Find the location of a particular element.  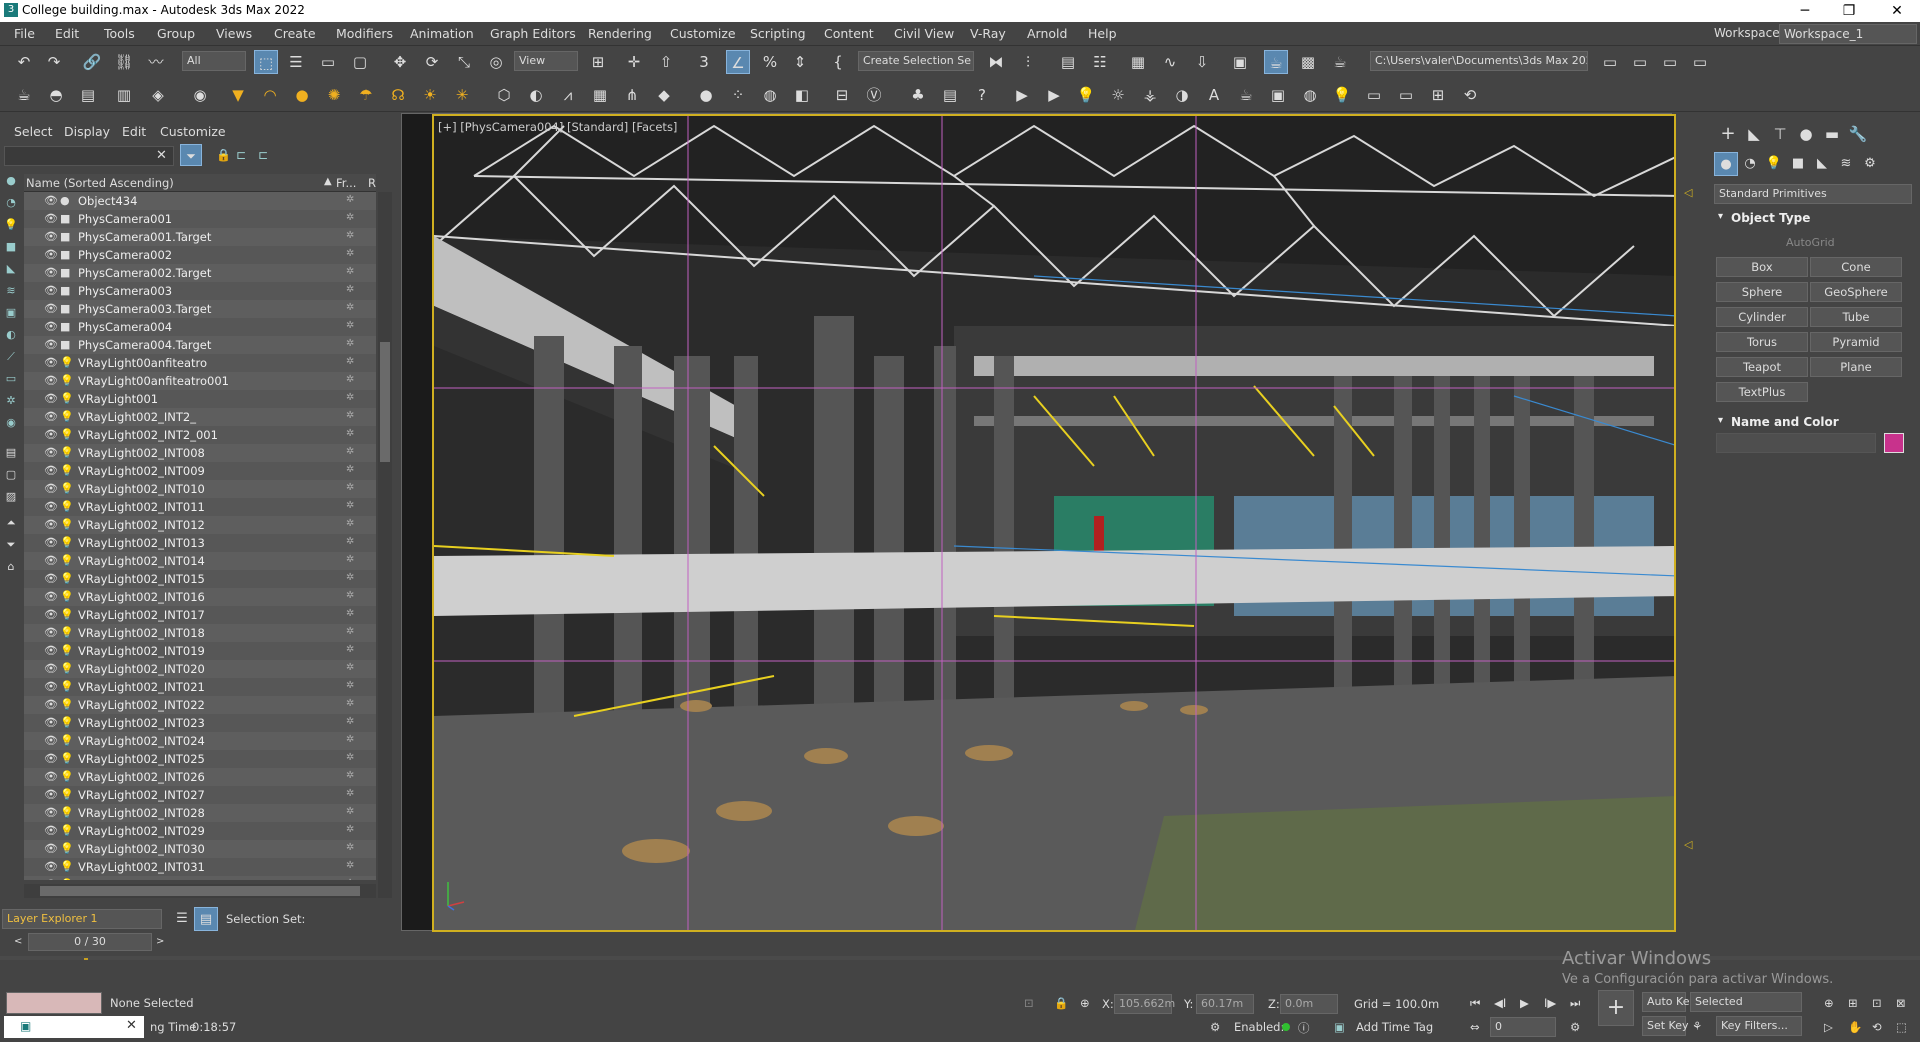

zoom-extents-all-icon: ⊠ is located at coordinates (1901, 1003).